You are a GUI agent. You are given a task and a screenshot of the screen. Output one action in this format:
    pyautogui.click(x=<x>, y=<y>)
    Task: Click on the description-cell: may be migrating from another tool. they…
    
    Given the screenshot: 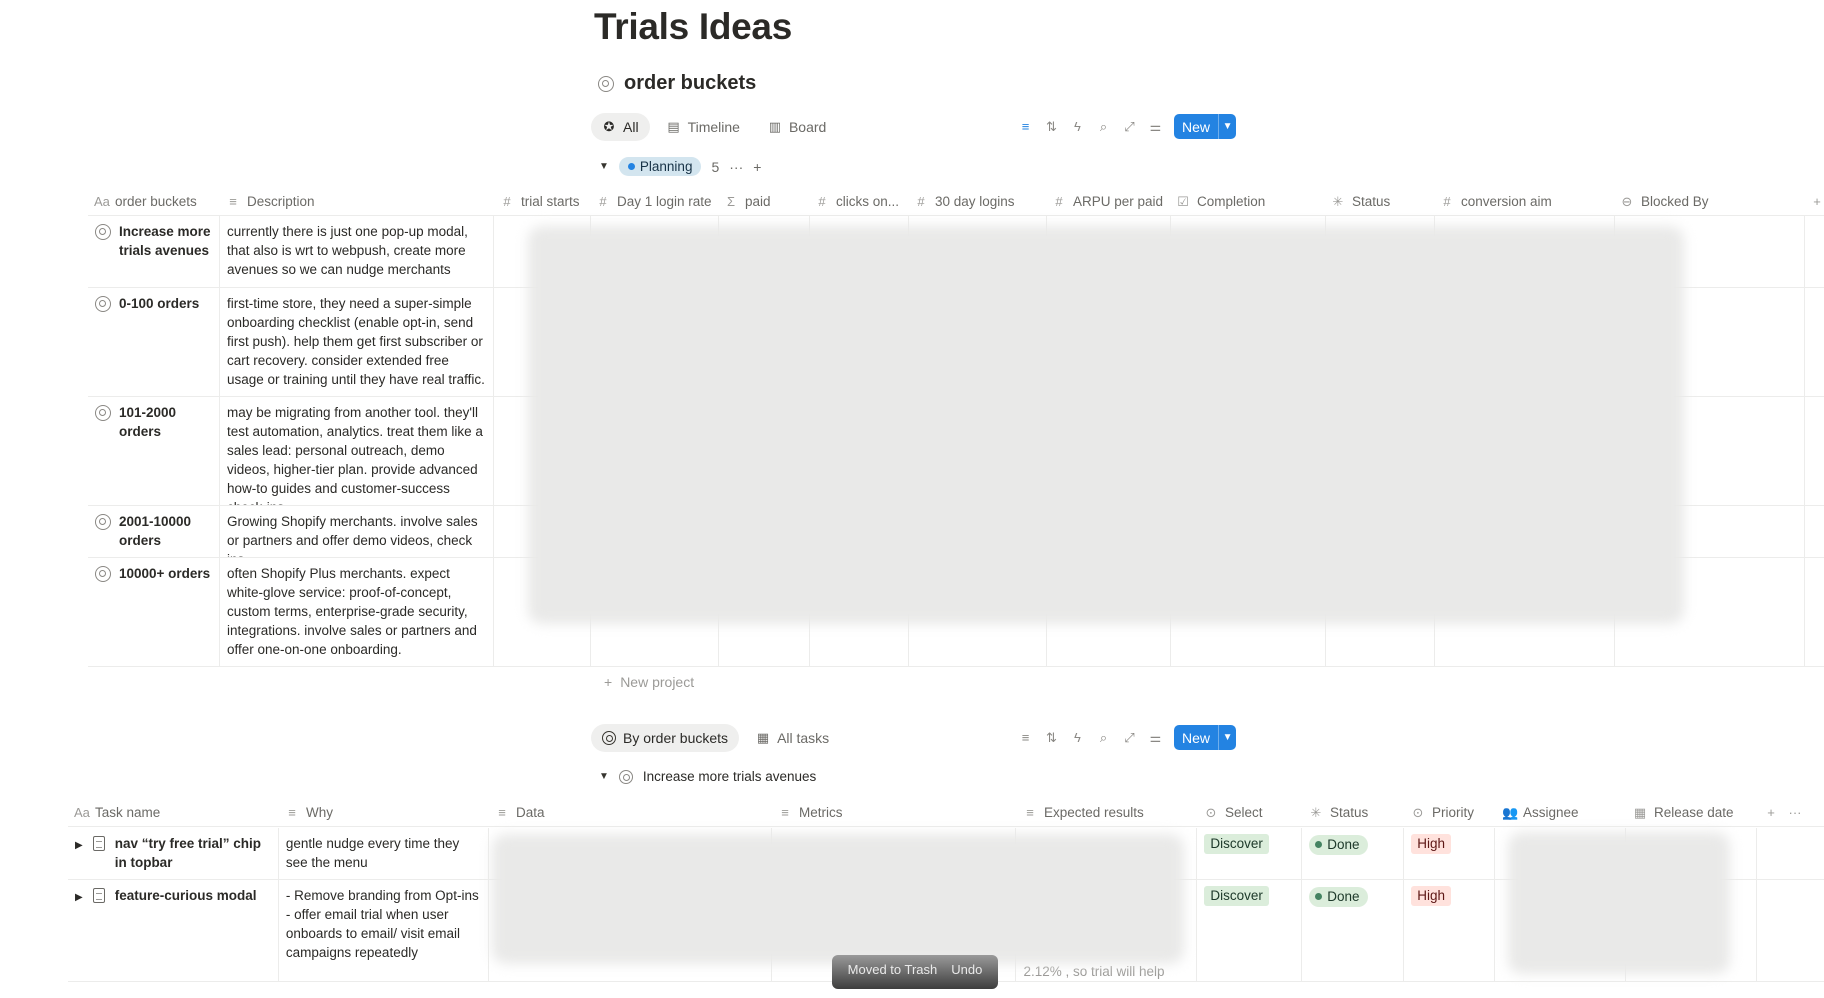 What is the action you would take?
    pyautogui.click(x=357, y=451)
    